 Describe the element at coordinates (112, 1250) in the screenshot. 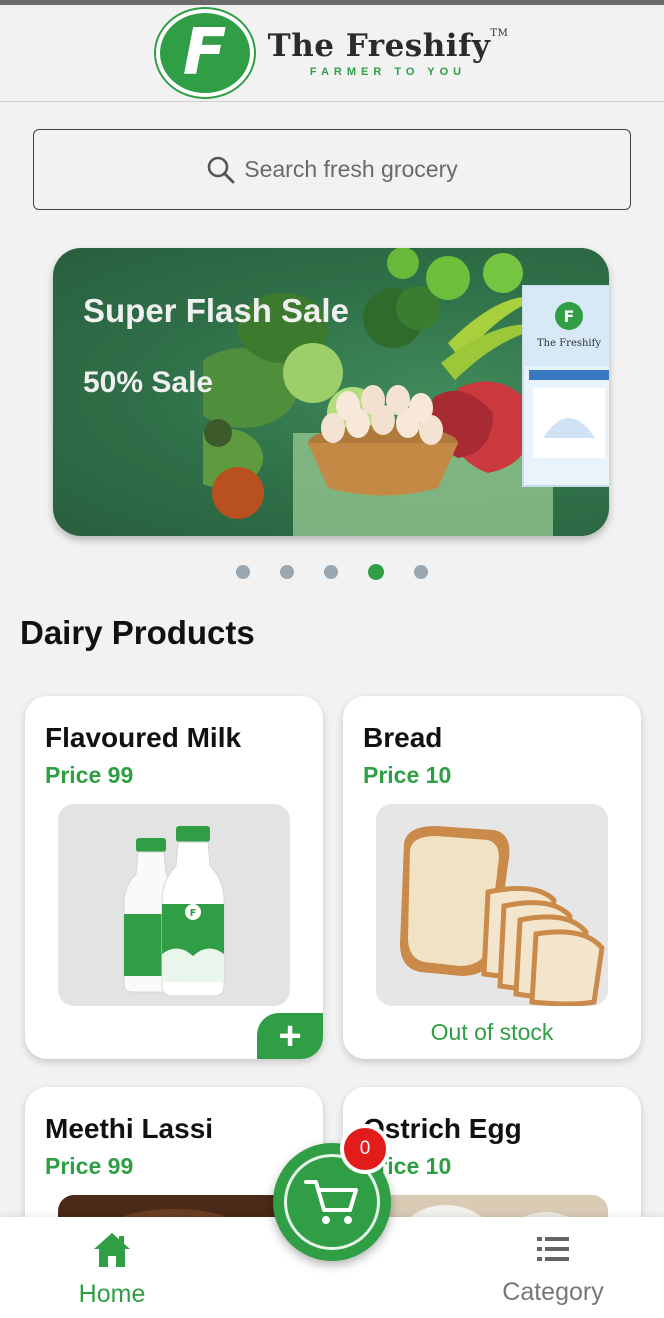

I see `home-icon` at that location.